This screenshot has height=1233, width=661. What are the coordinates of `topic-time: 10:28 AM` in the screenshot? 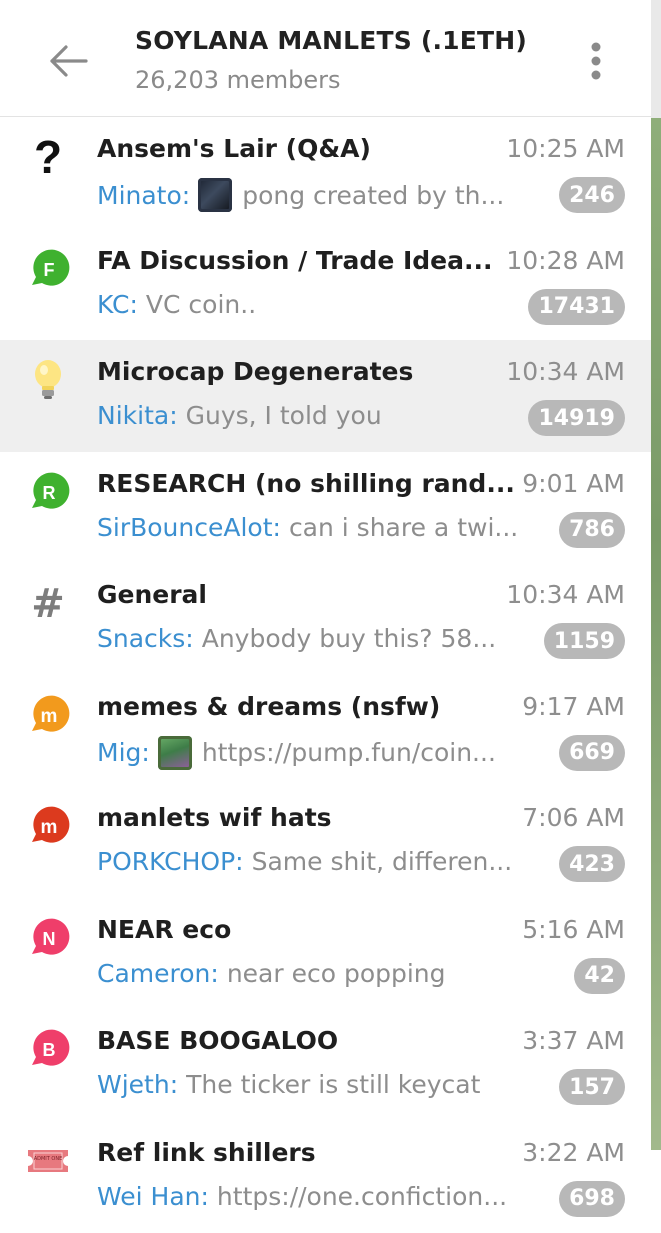 It's located at (565, 260).